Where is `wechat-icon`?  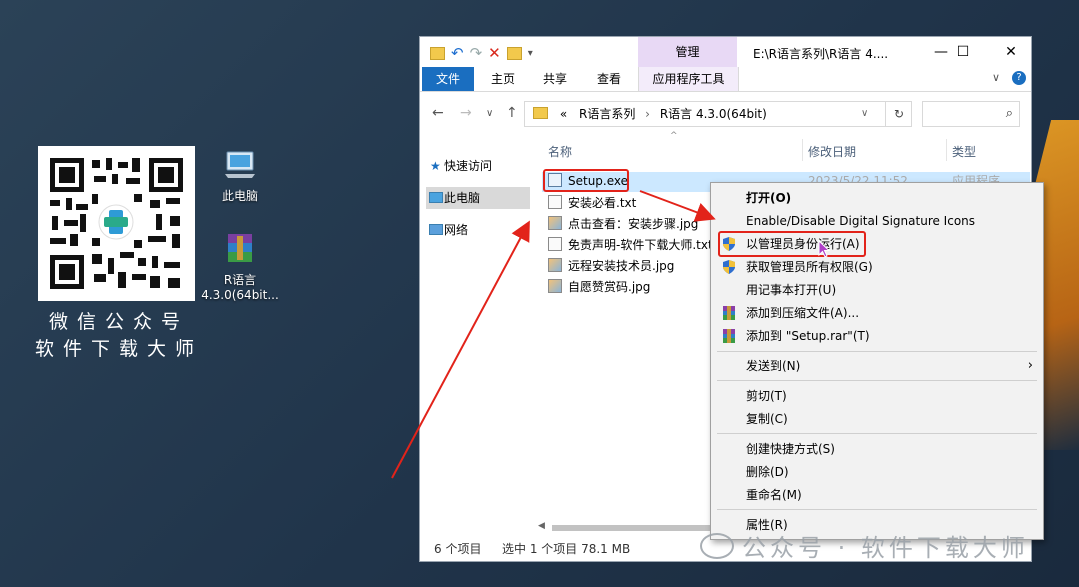
wechat-icon is located at coordinates (717, 546).